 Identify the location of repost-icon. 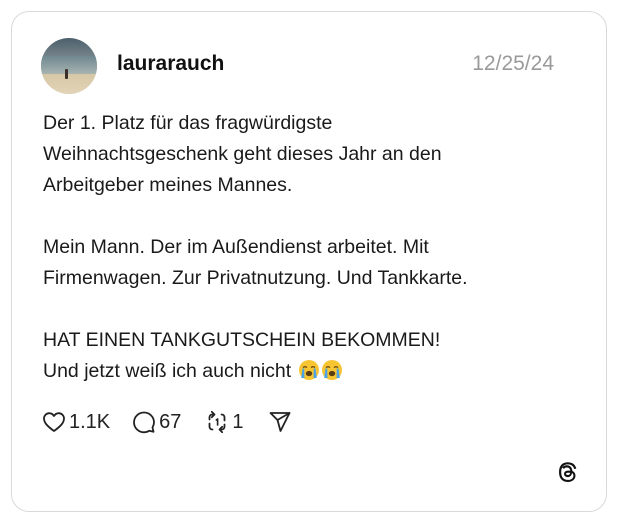
(217, 422).